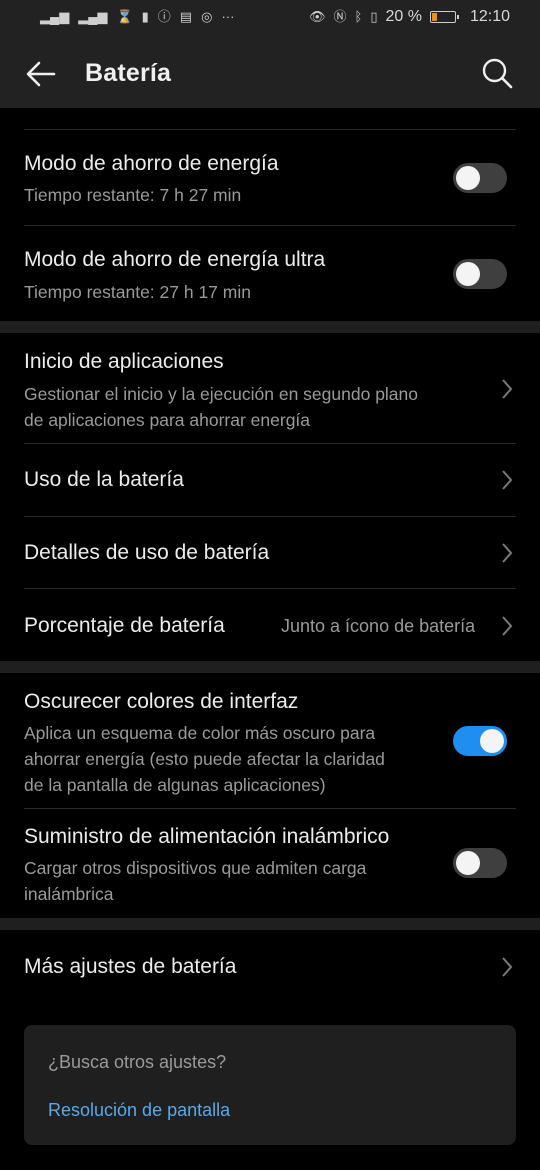  What do you see at coordinates (207, 16) in the screenshot?
I see `instagram-icon: ◎` at bounding box center [207, 16].